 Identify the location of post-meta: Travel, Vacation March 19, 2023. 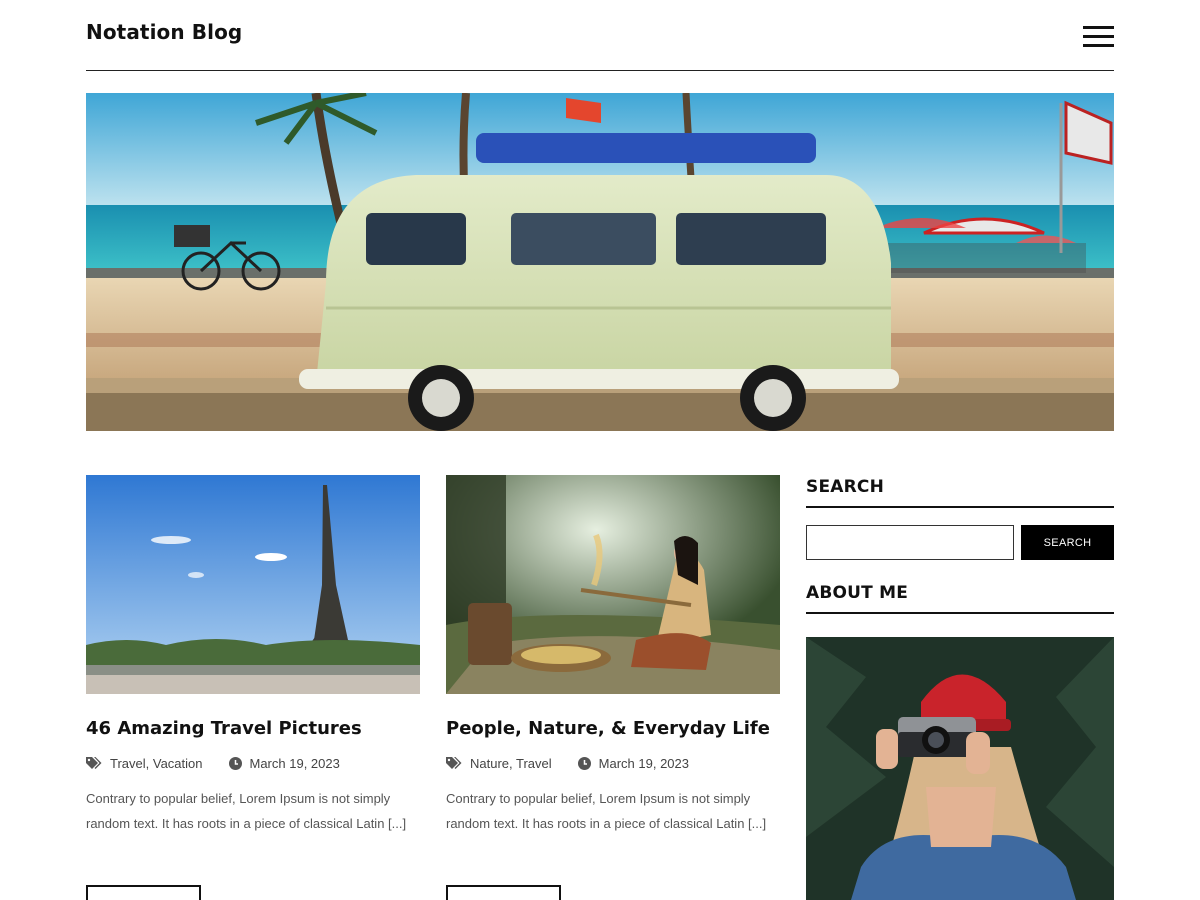
(213, 763).